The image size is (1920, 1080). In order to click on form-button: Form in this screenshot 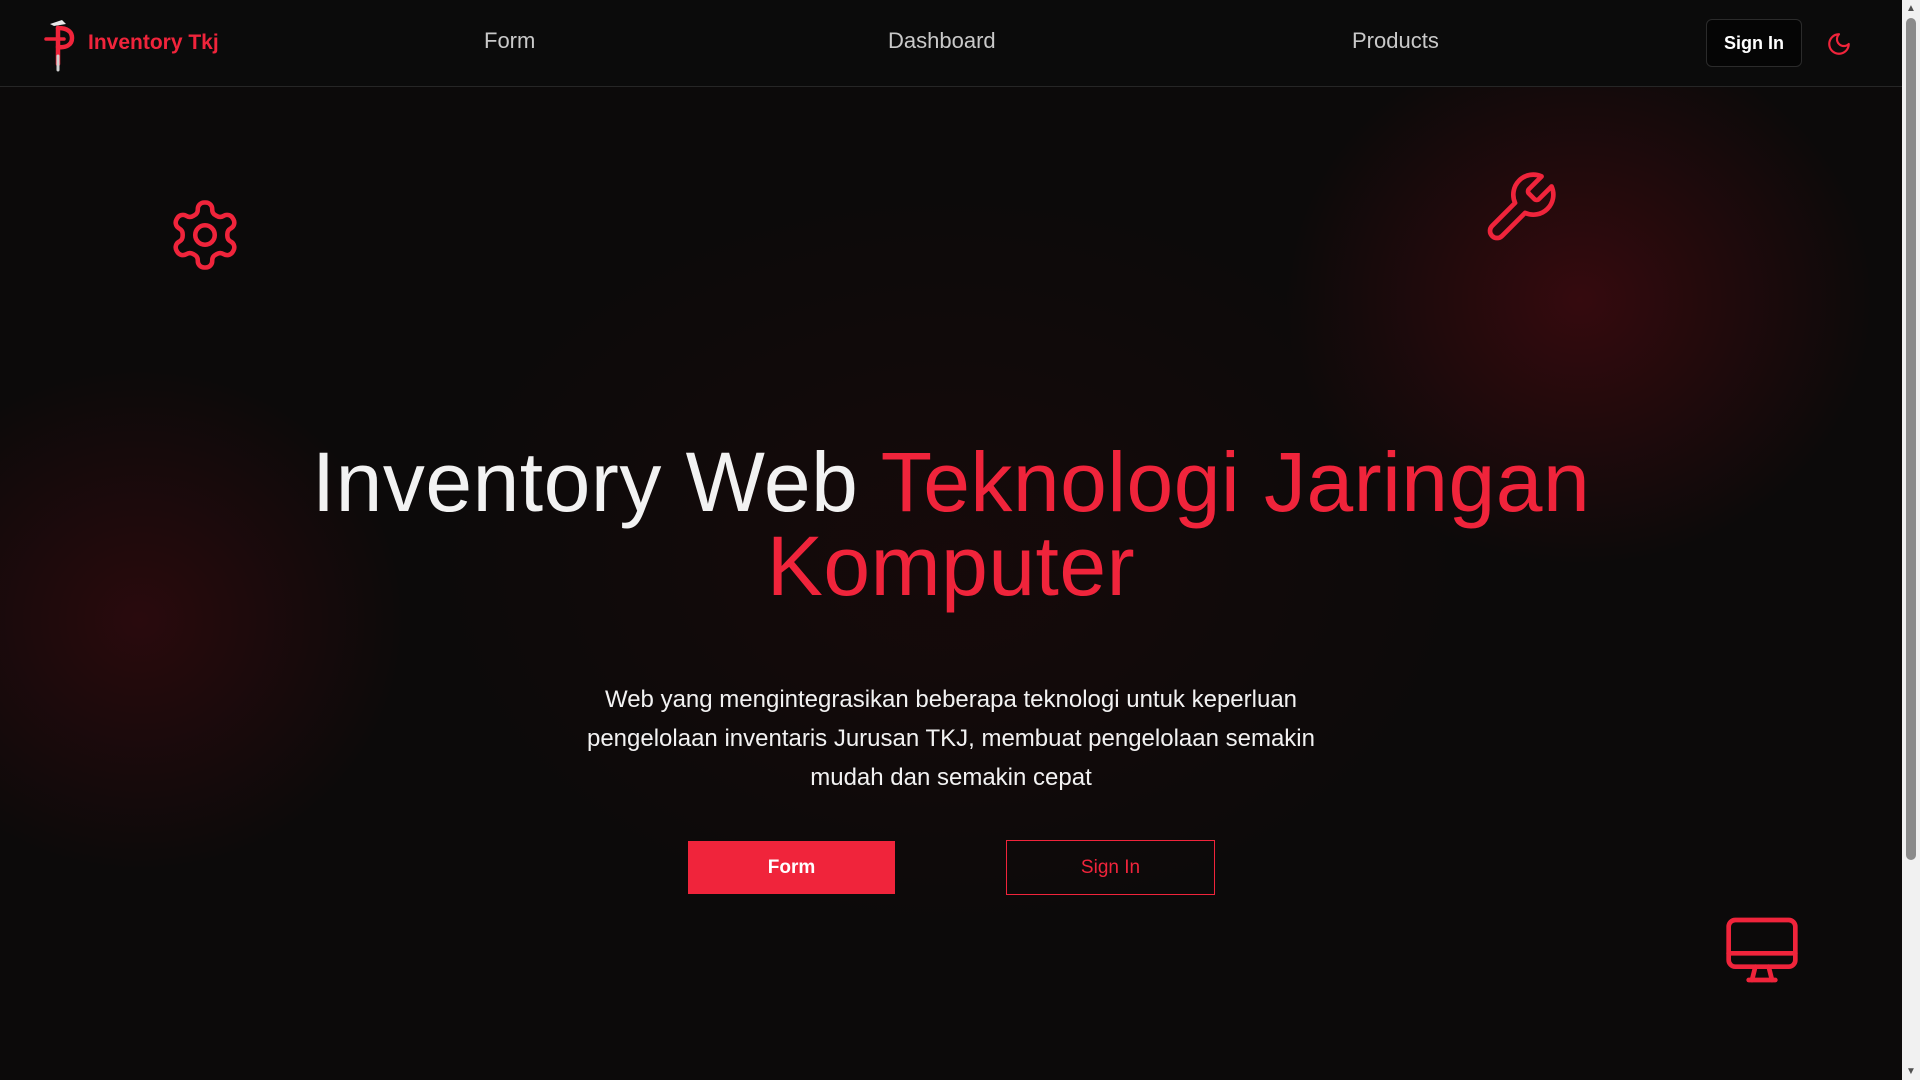, I will do `click(791, 867)`.